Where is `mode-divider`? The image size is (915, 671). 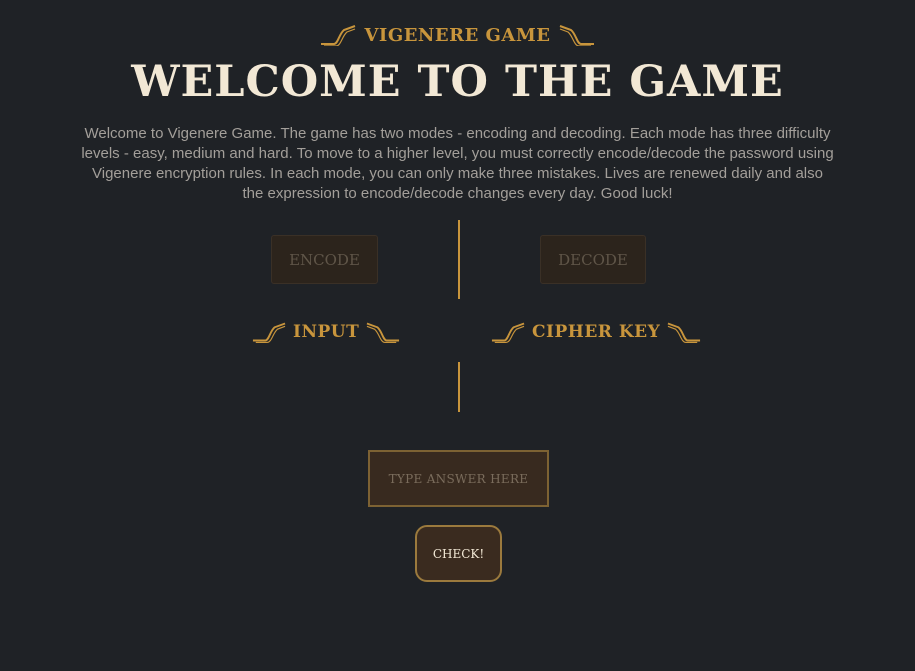
mode-divider is located at coordinates (459, 259).